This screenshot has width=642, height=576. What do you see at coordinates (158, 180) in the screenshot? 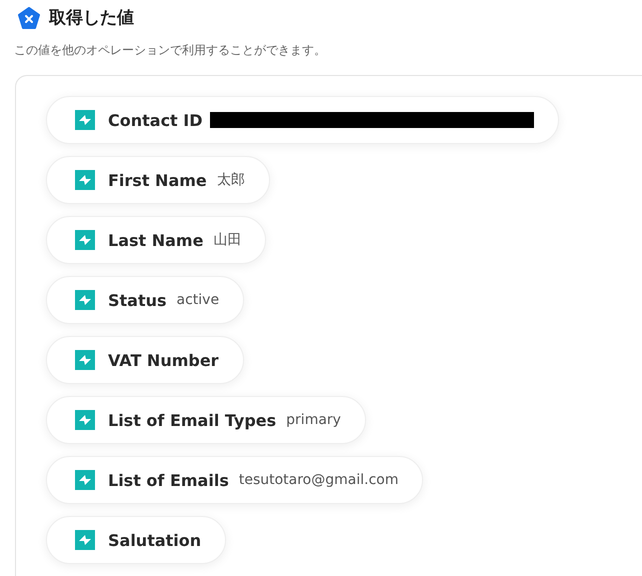
I see `value-chip: First Name 太郎` at bounding box center [158, 180].